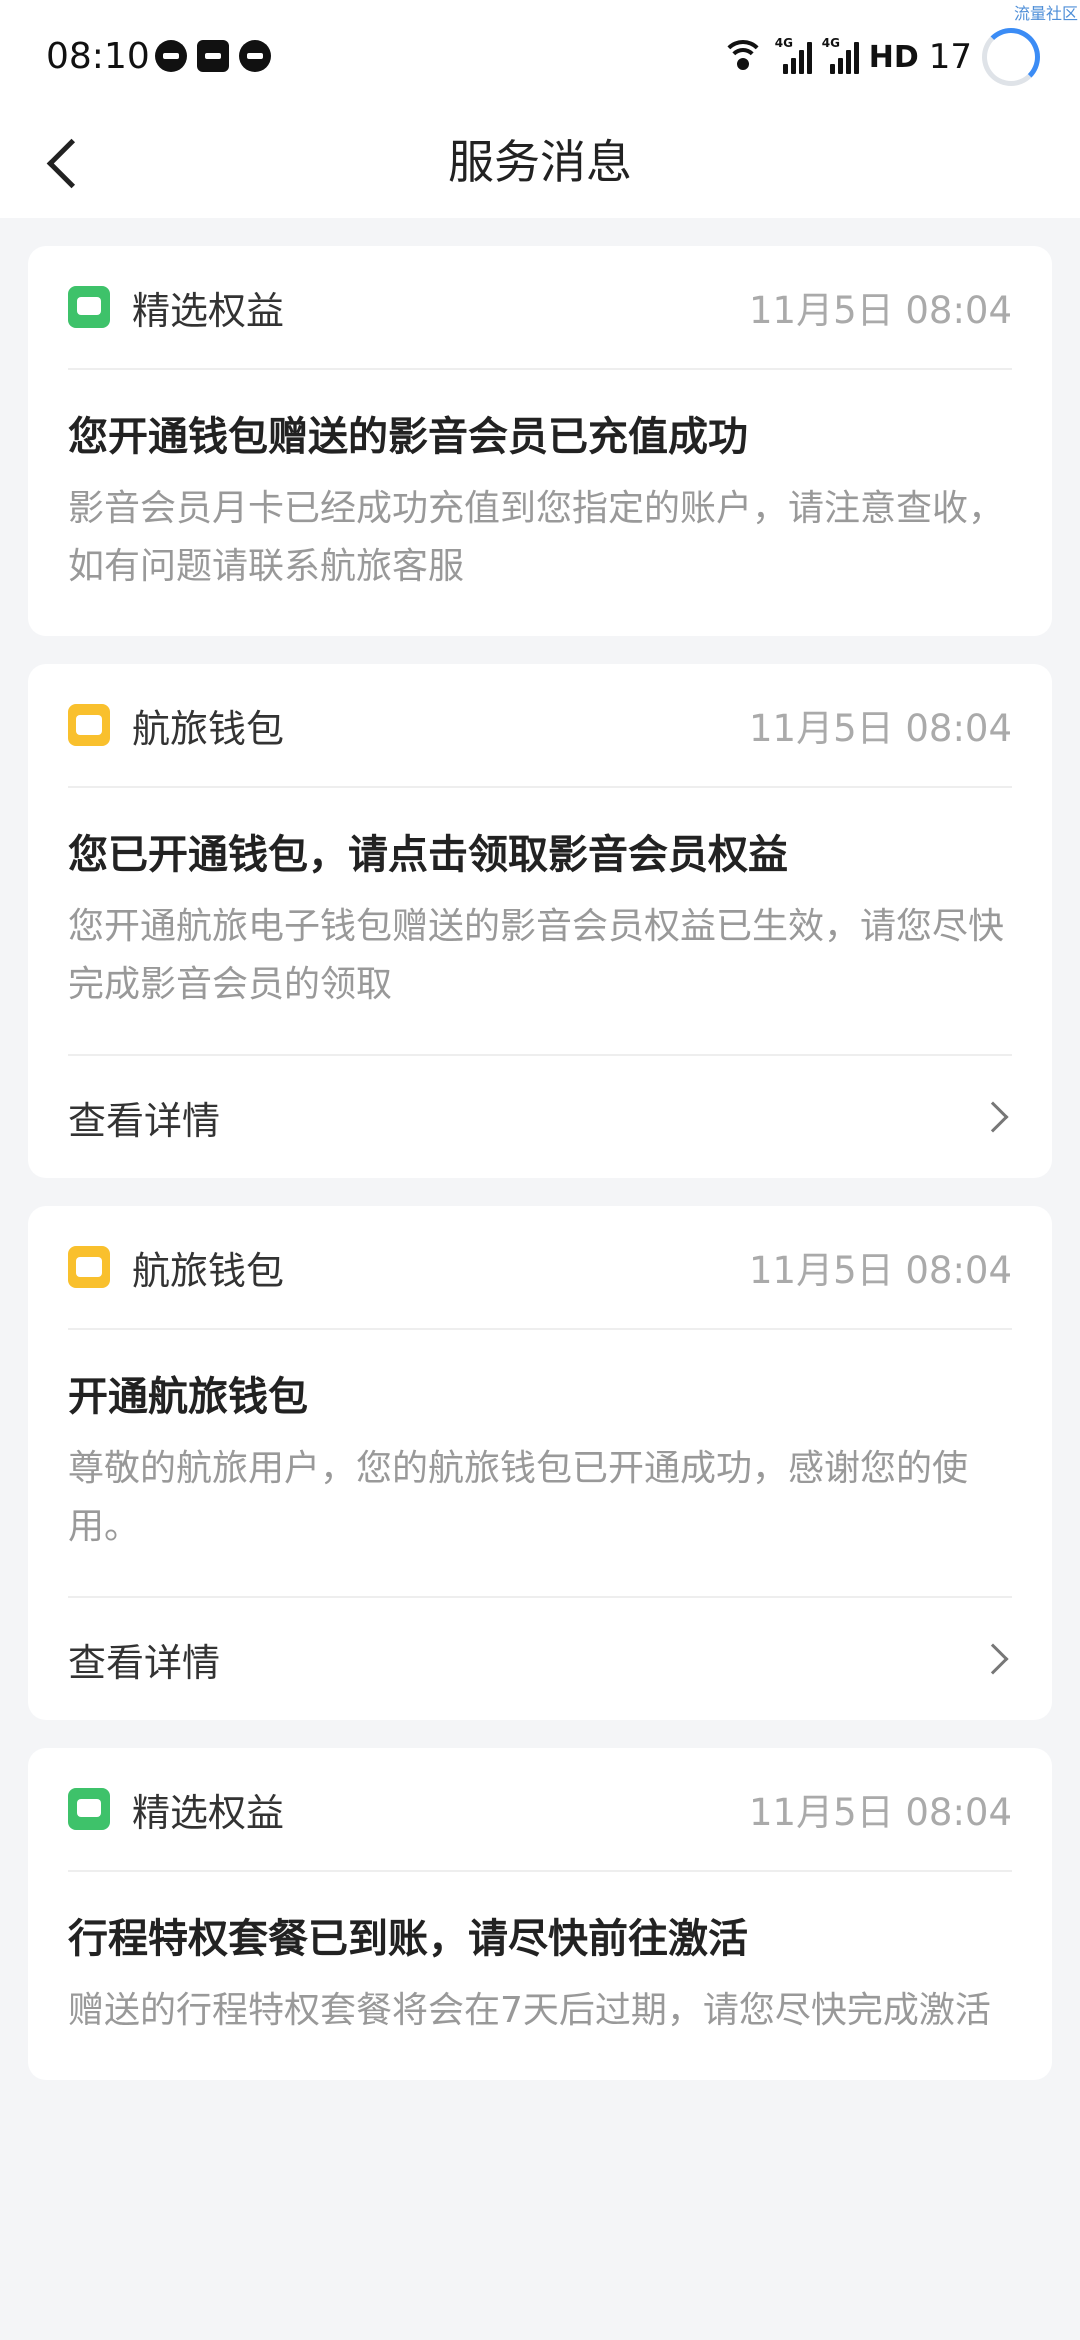 This screenshot has width=1080, height=2340. I want to click on signal-icon-2: 4G, so click(840, 55).